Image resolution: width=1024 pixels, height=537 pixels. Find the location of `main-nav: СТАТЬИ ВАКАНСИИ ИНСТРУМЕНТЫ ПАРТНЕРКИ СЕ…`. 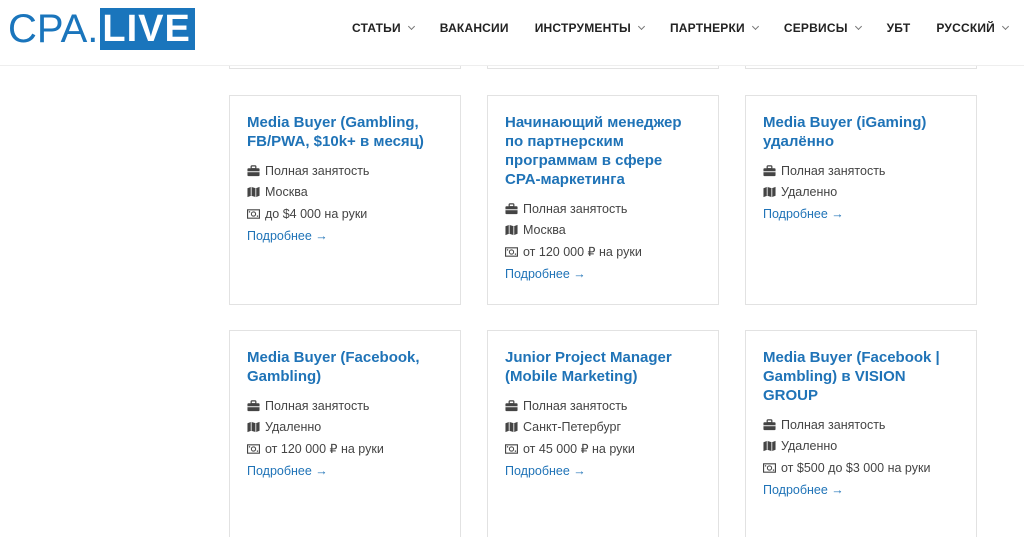

main-nav: СТАТЬИ ВАКАНСИИ ИНСТРУМЕНТЫ ПАРТНЕРКИ СЕ… is located at coordinates (681, 28).